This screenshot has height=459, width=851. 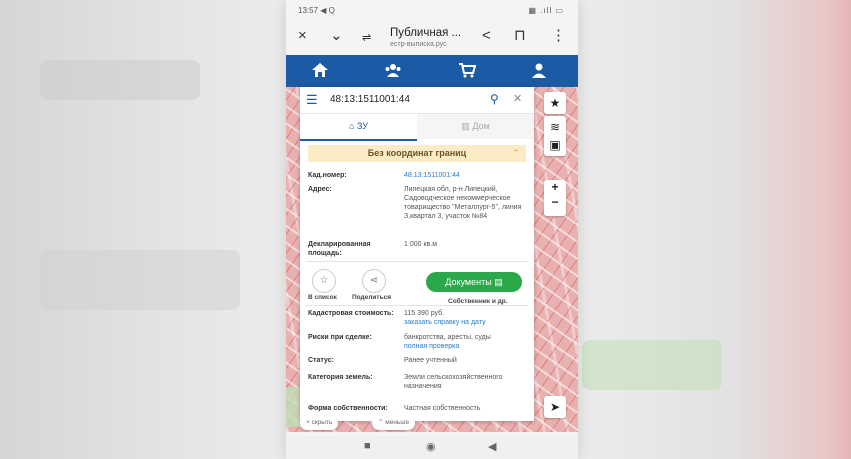 I want to click on tab-zu-label: ЗУ, so click(x=362, y=126).